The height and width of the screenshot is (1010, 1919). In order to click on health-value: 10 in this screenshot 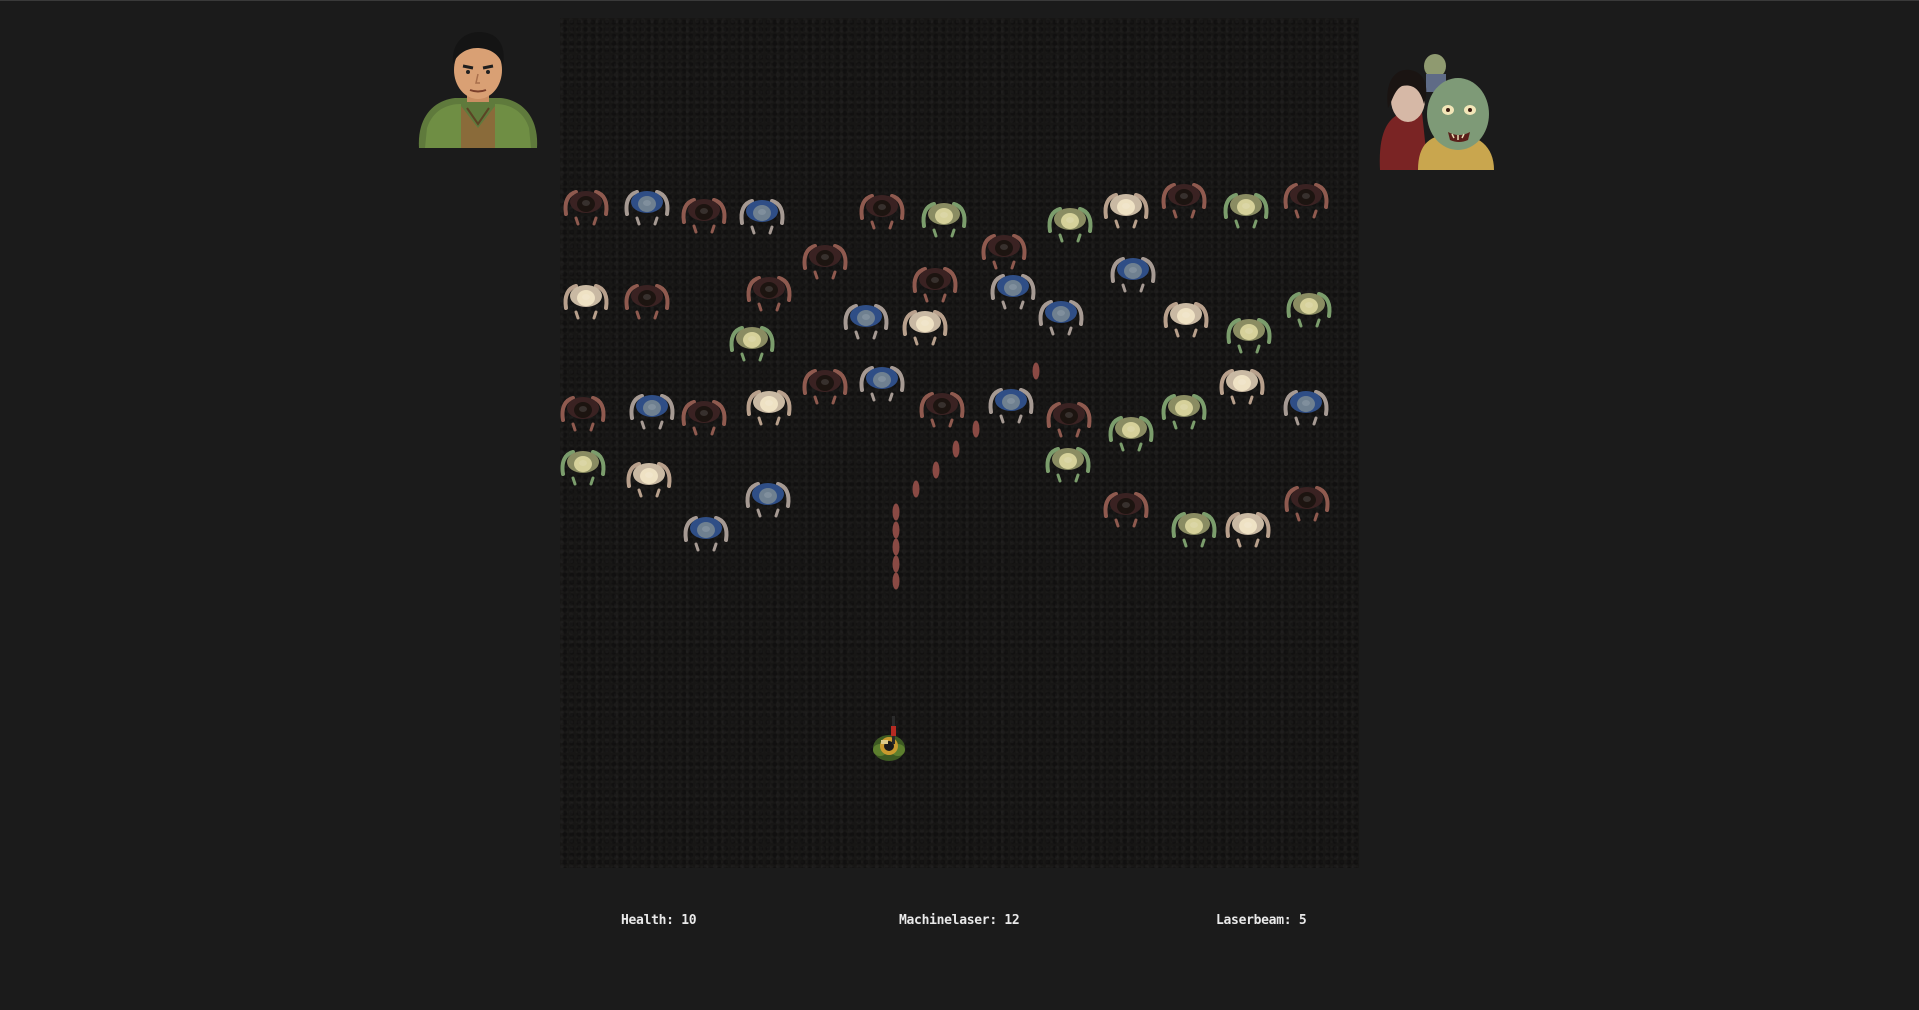, I will do `click(689, 920)`.